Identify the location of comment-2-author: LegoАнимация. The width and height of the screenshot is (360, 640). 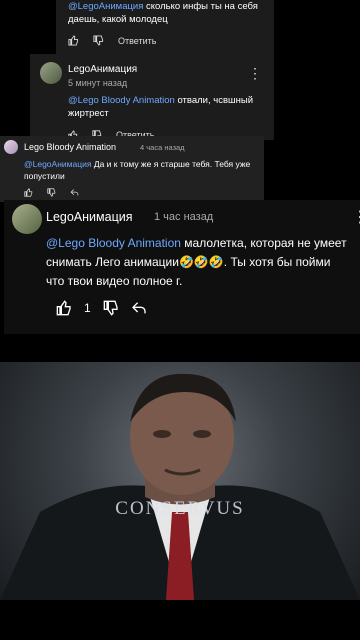
(102, 69).